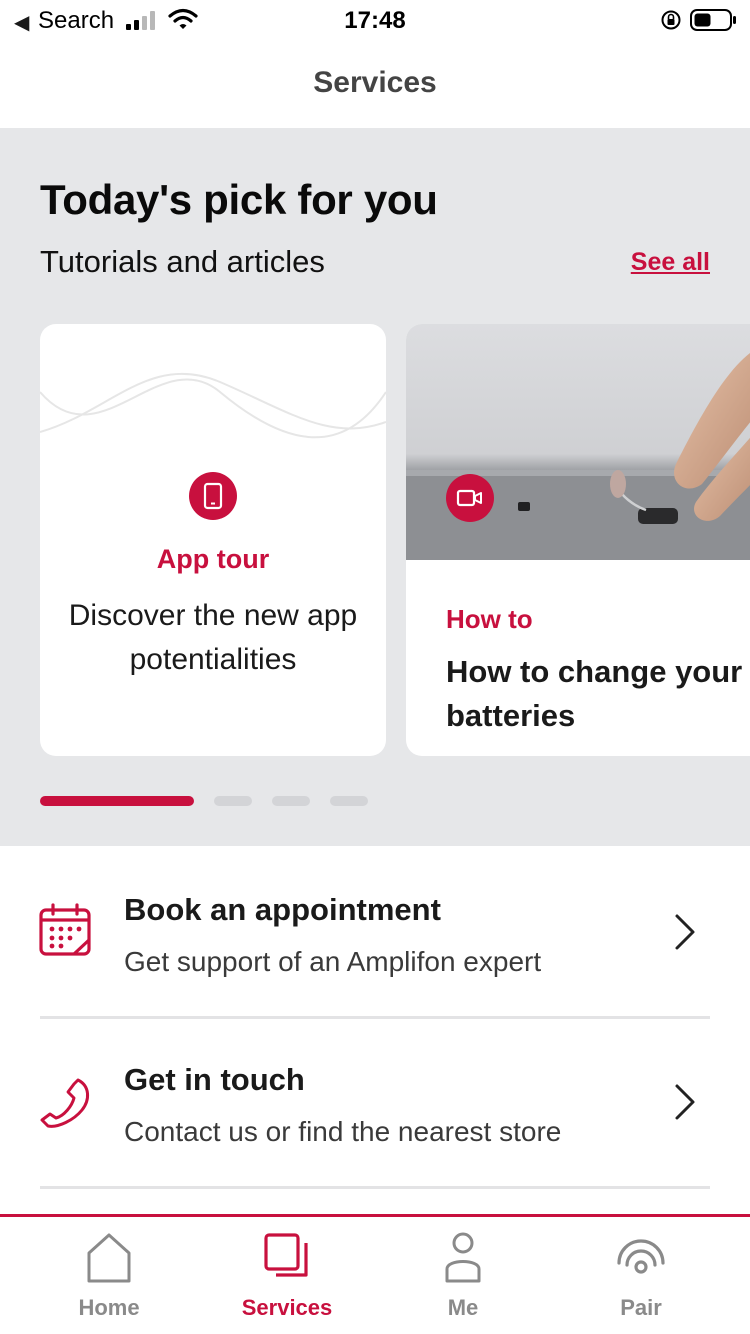  Describe the element at coordinates (343, 1131) in the screenshot. I see `row-subtitle: Contact us or find the nearest store` at that location.